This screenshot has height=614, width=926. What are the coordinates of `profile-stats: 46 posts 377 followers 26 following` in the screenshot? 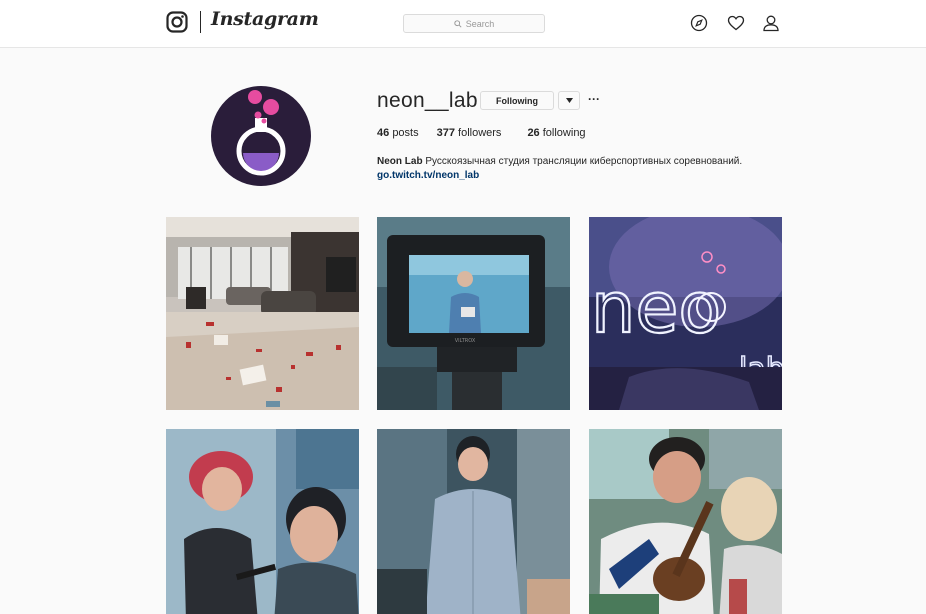 It's located at (481, 133).